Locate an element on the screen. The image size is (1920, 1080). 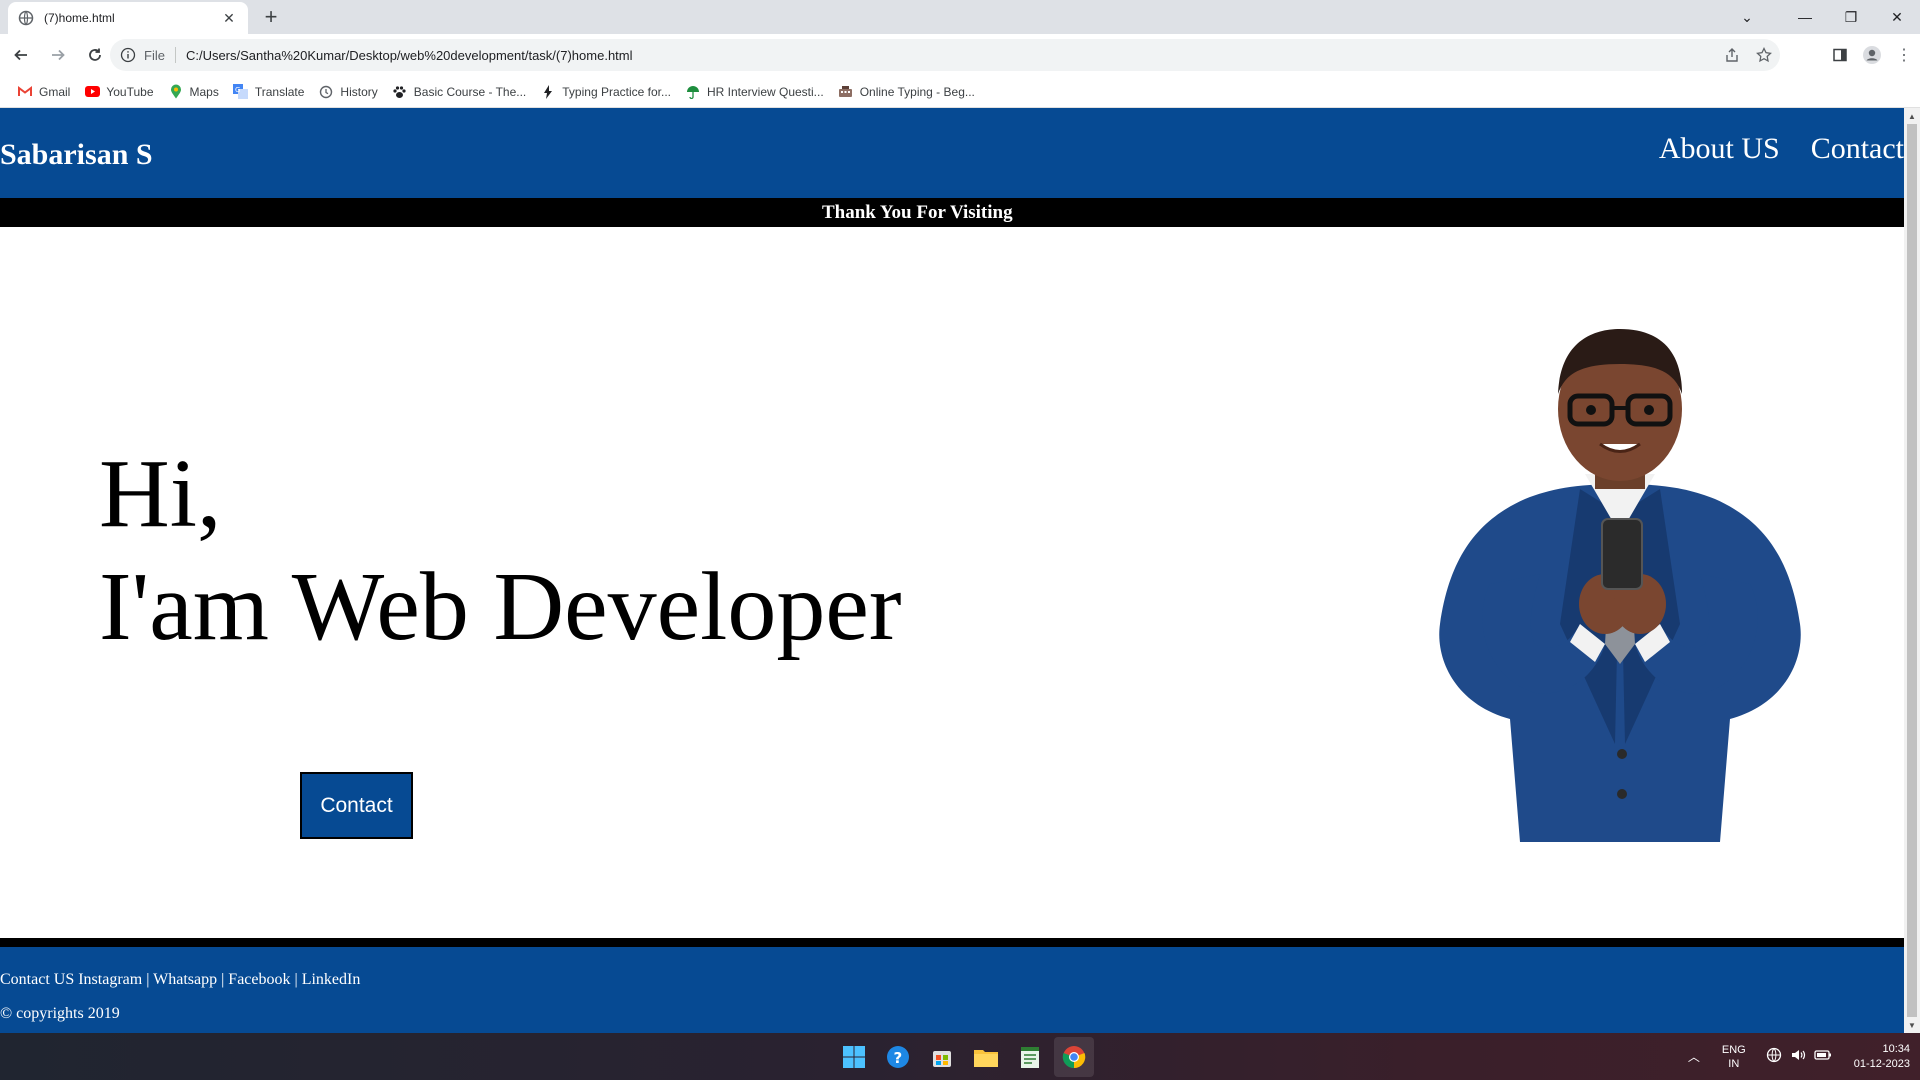
chrome-icon is located at coordinates (1074, 1057).